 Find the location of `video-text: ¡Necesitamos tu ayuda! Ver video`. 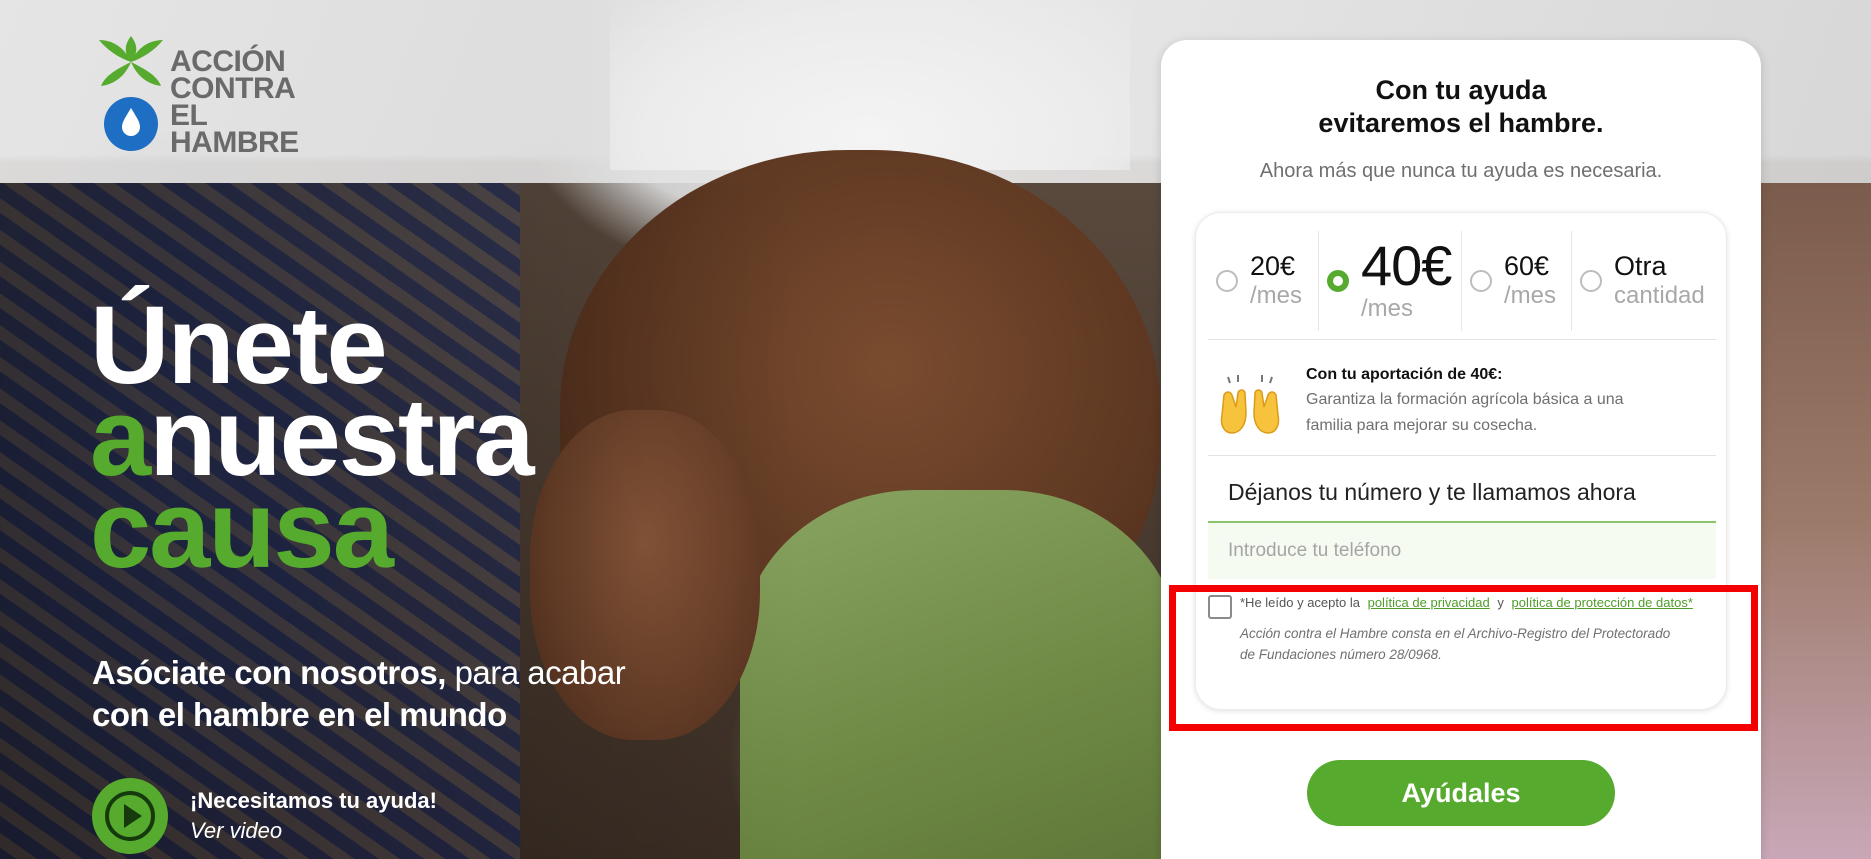

video-text: ¡Necesitamos tu ayuda! Ver video is located at coordinates (313, 816).